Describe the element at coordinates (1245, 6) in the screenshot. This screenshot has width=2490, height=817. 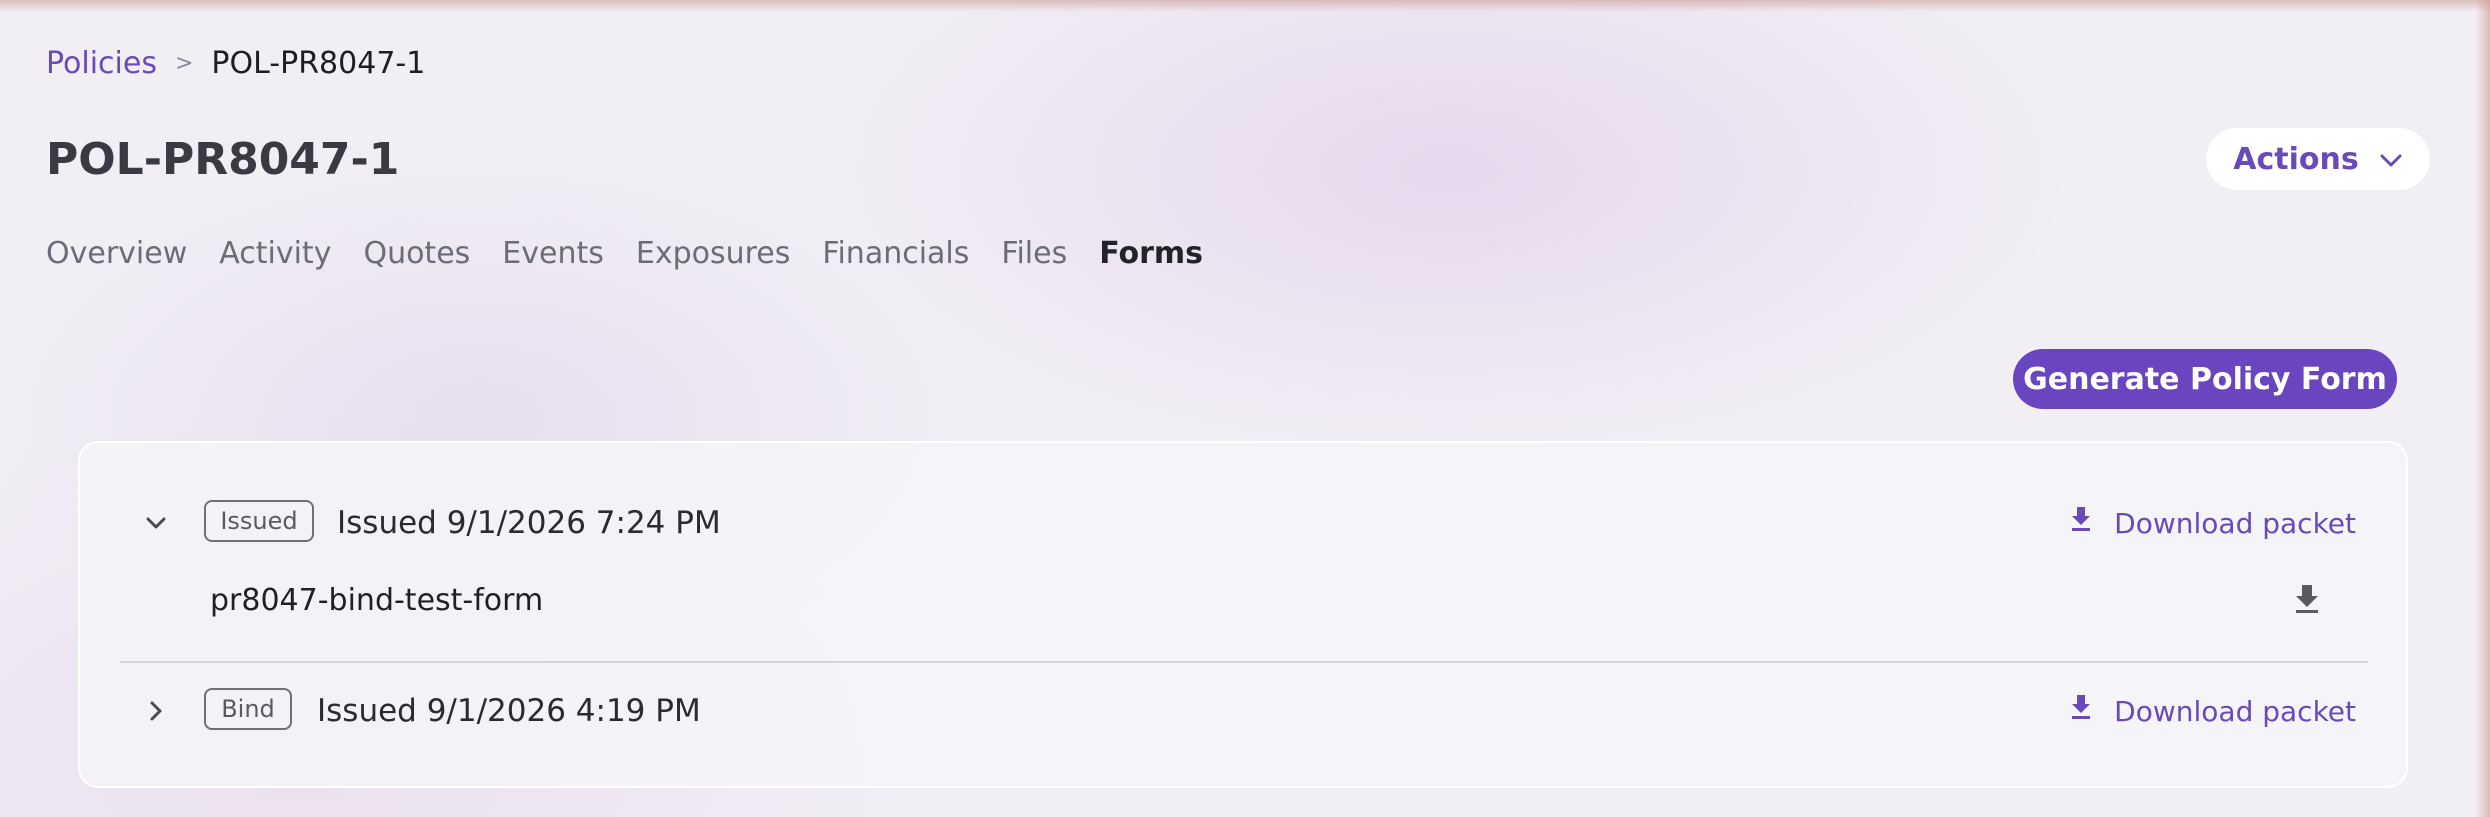
I see `window-edge-top` at that location.